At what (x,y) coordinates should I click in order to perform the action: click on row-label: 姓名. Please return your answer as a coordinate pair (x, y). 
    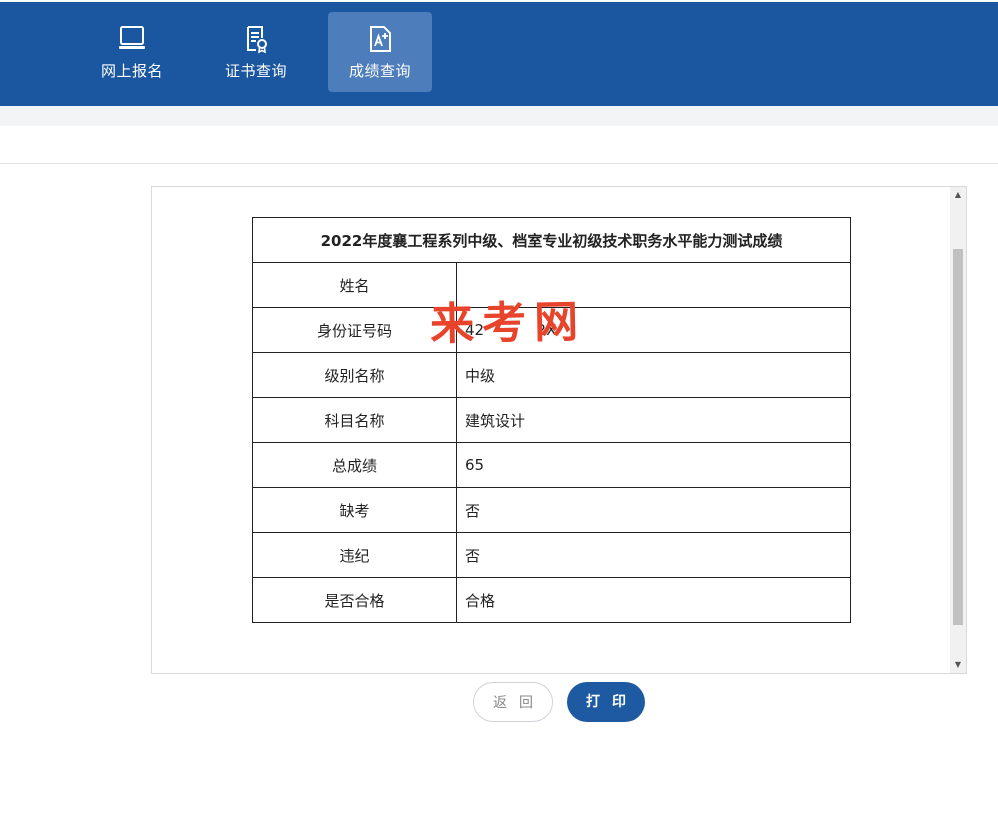
    Looking at the image, I should click on (354, 285).